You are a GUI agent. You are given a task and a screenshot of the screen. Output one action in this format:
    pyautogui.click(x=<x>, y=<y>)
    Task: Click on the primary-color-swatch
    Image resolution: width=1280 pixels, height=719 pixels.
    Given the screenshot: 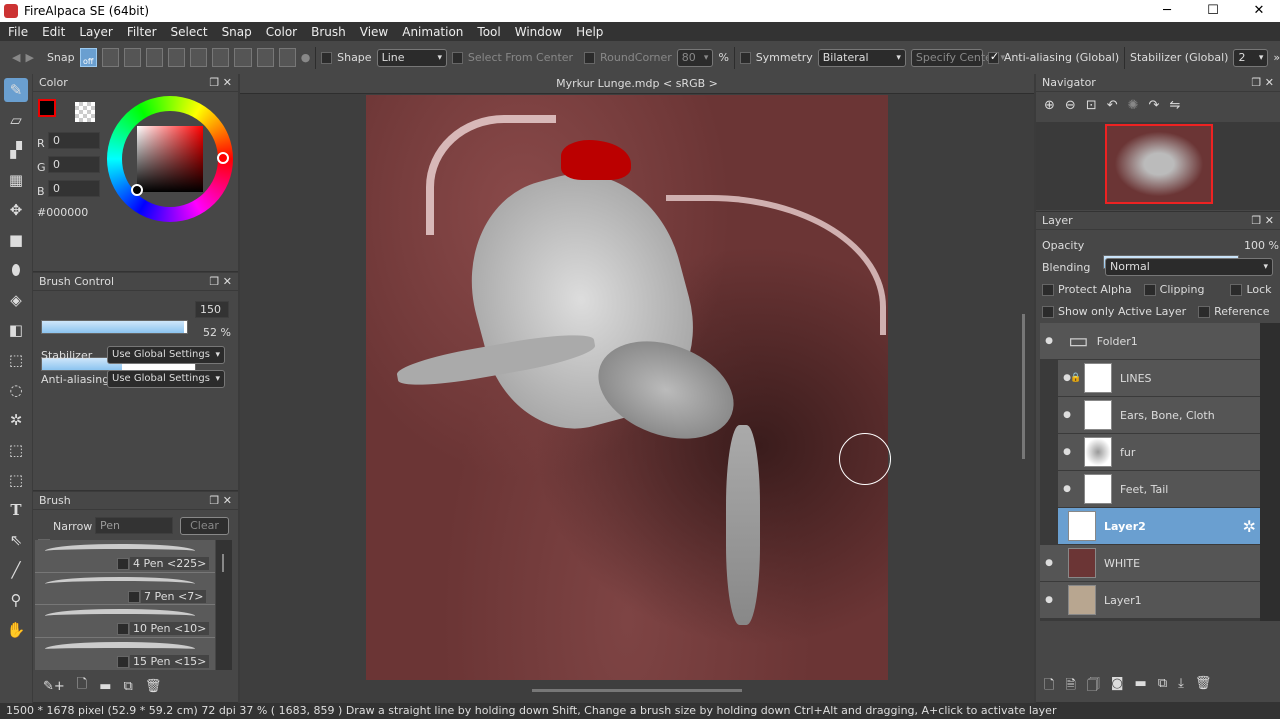 What is the action you would take?
    pyautogui.click(x=47, y=108)
    